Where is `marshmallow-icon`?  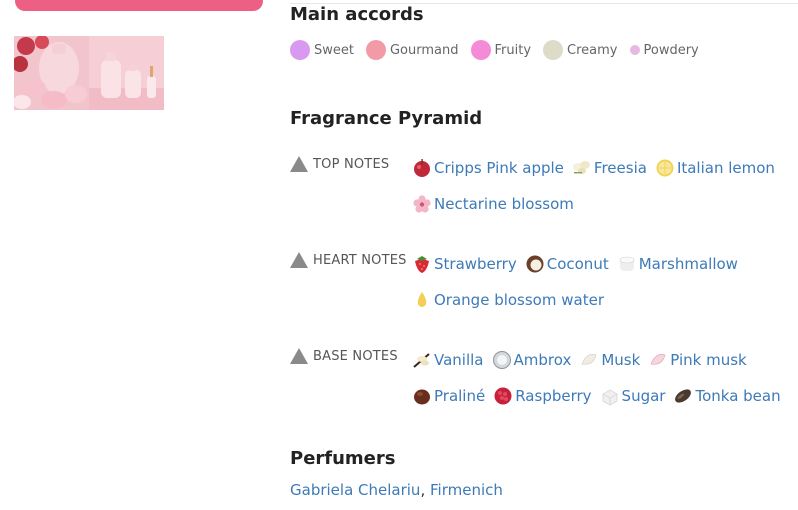
marshmallow-icon is located at coordinates (627, 263).